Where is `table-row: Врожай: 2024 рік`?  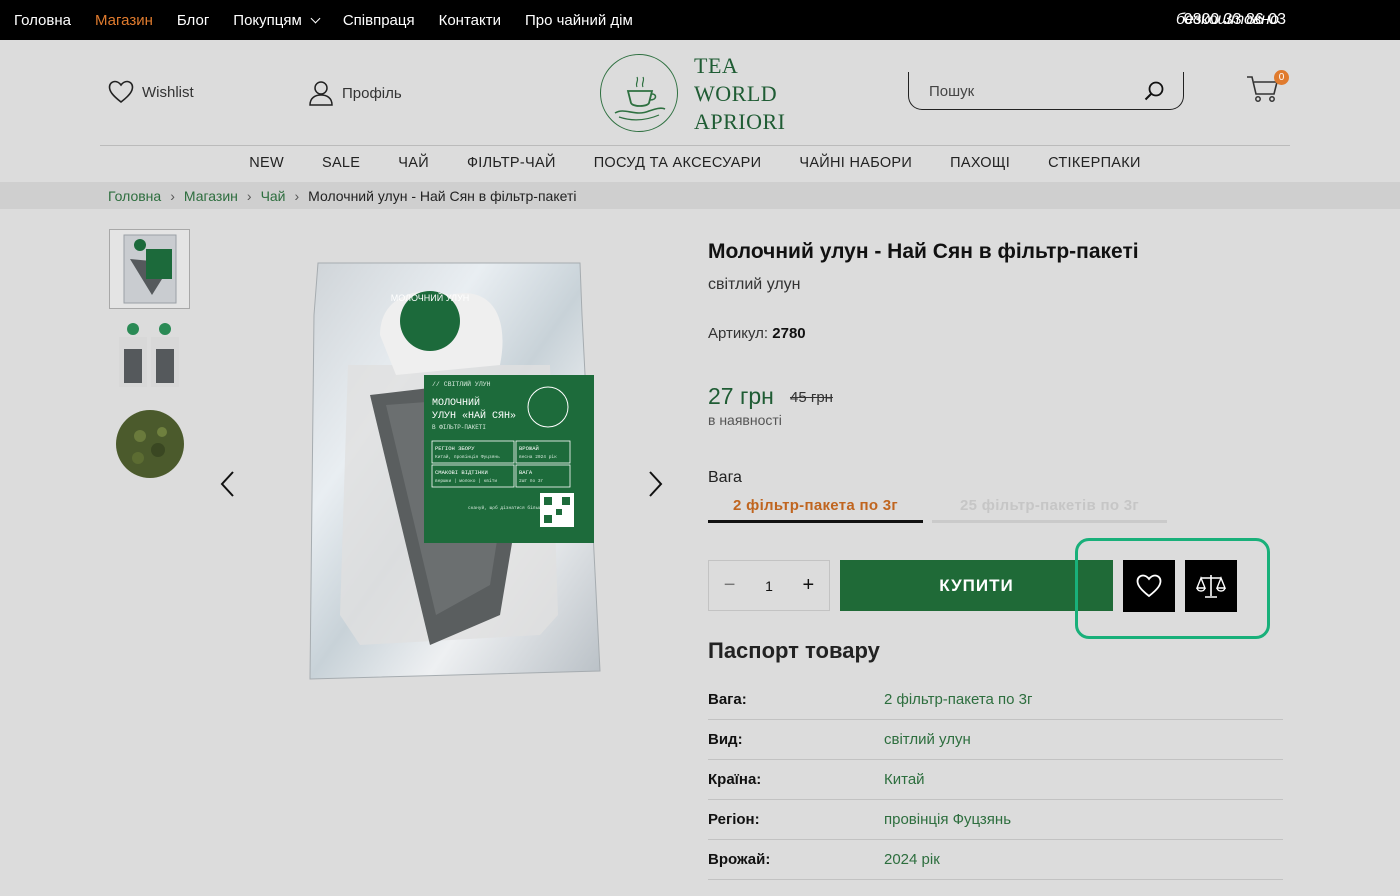
table-row: Врожай: 2024 рік is located at coordinates (995, 860).